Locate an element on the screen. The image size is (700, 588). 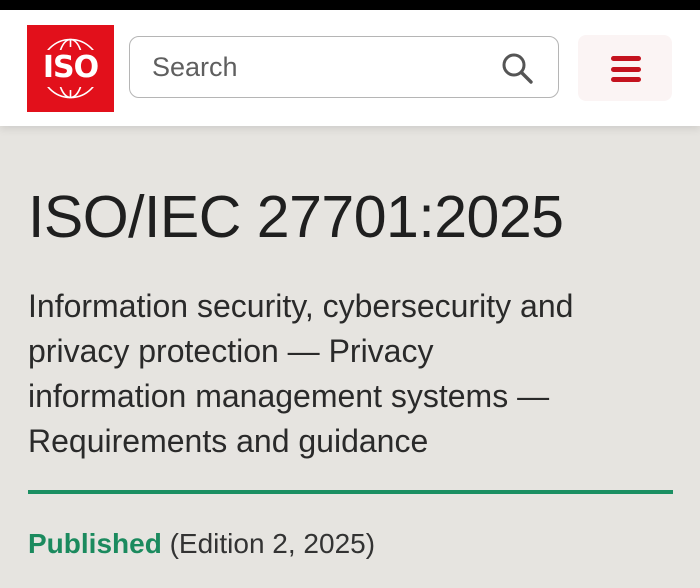
menu-button is located at coordinates (625, 68).